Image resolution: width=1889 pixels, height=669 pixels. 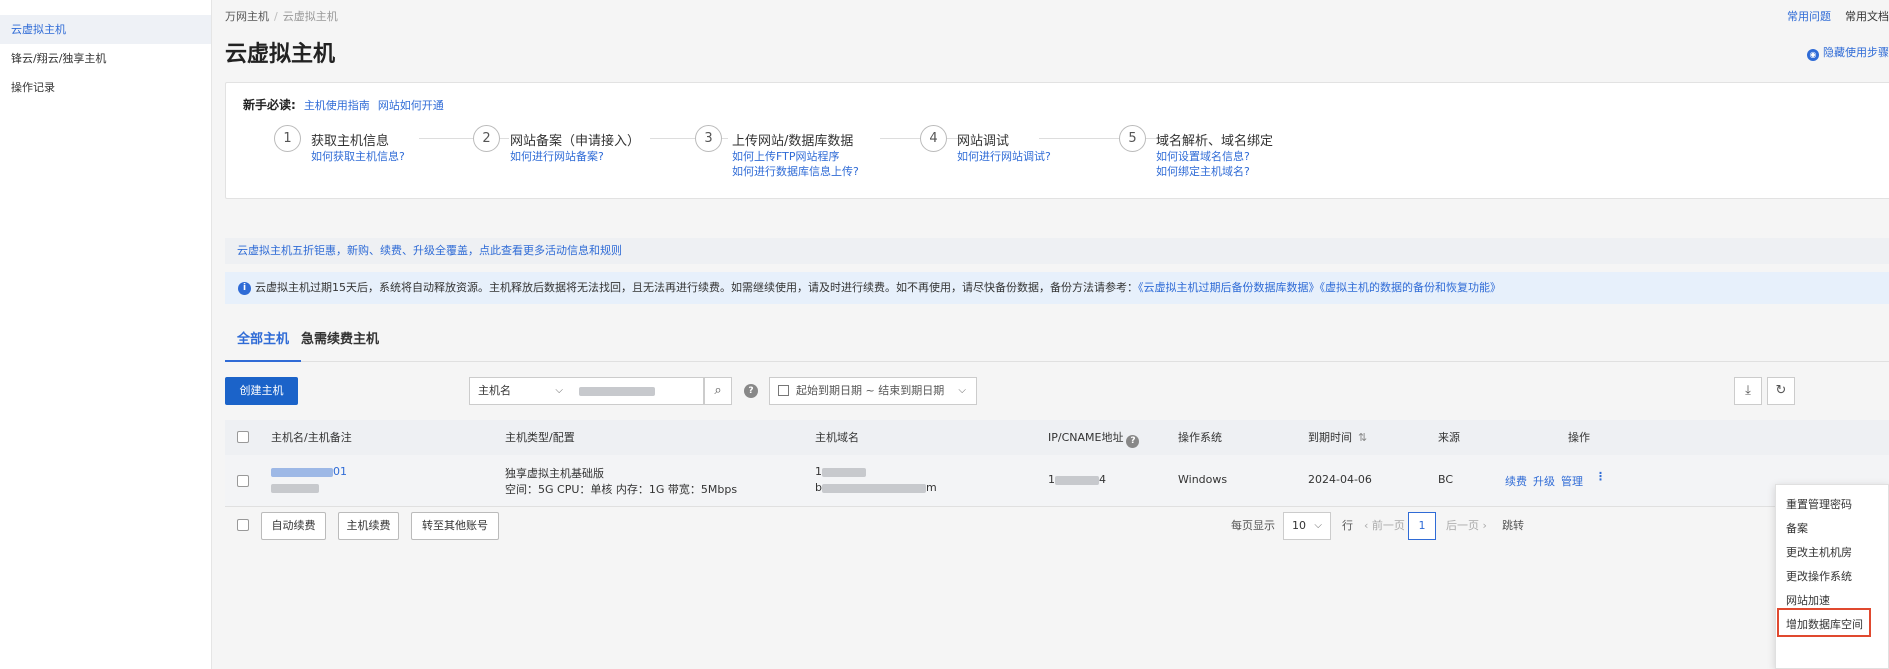 I want to click on notice-link-backup-db: 《云虚拟主机过期后备份数据库数据》, so click(x=1229, y=287).